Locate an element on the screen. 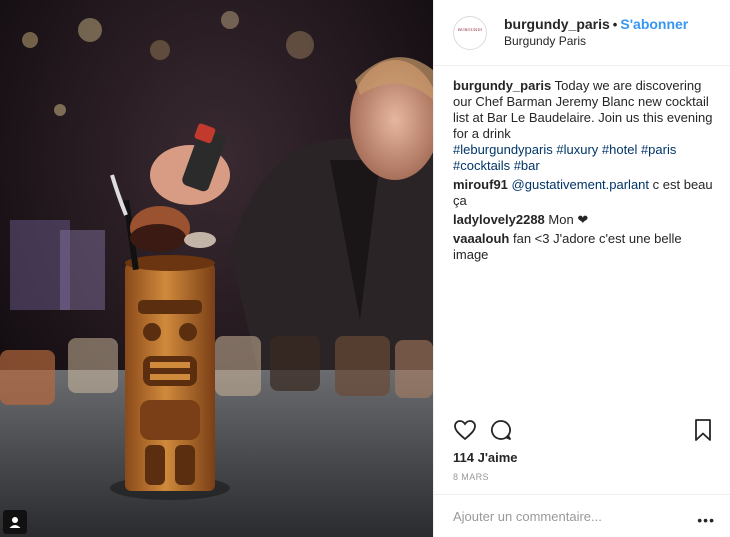  comment-item: ladylovely2288 Mon ❤ is located at coordinates (585, 220).